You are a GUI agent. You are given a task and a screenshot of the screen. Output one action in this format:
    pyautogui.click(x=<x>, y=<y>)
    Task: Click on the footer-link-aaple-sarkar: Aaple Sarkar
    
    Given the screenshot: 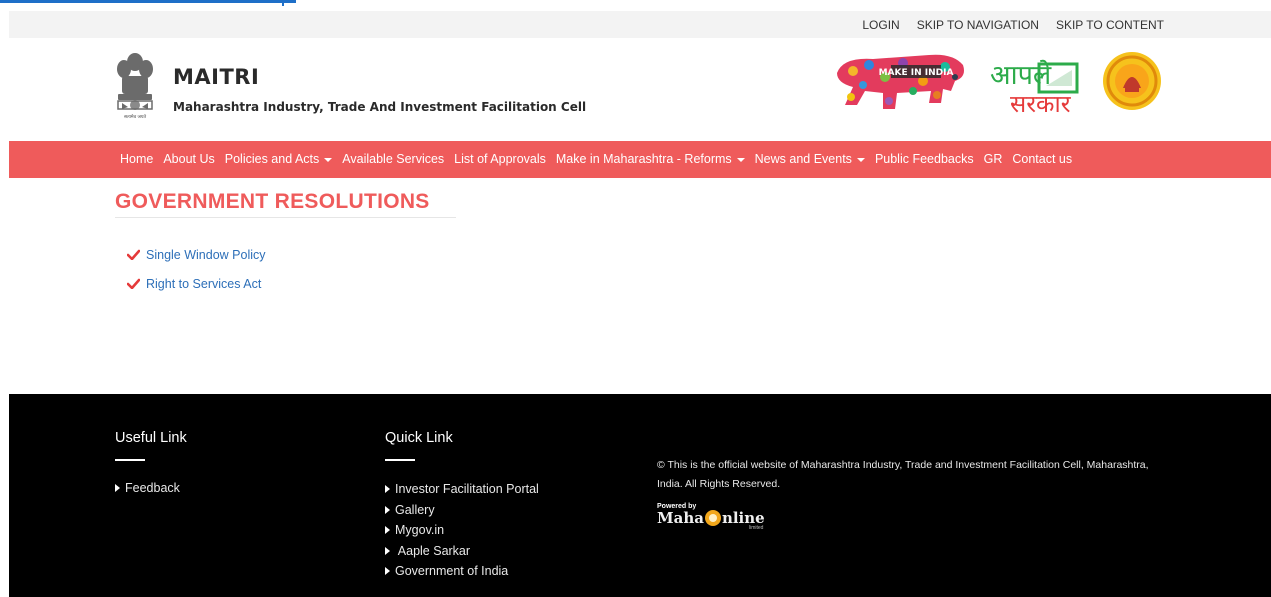 What is the action you would take?
    pyautogui.click(x=462, y=551)
    